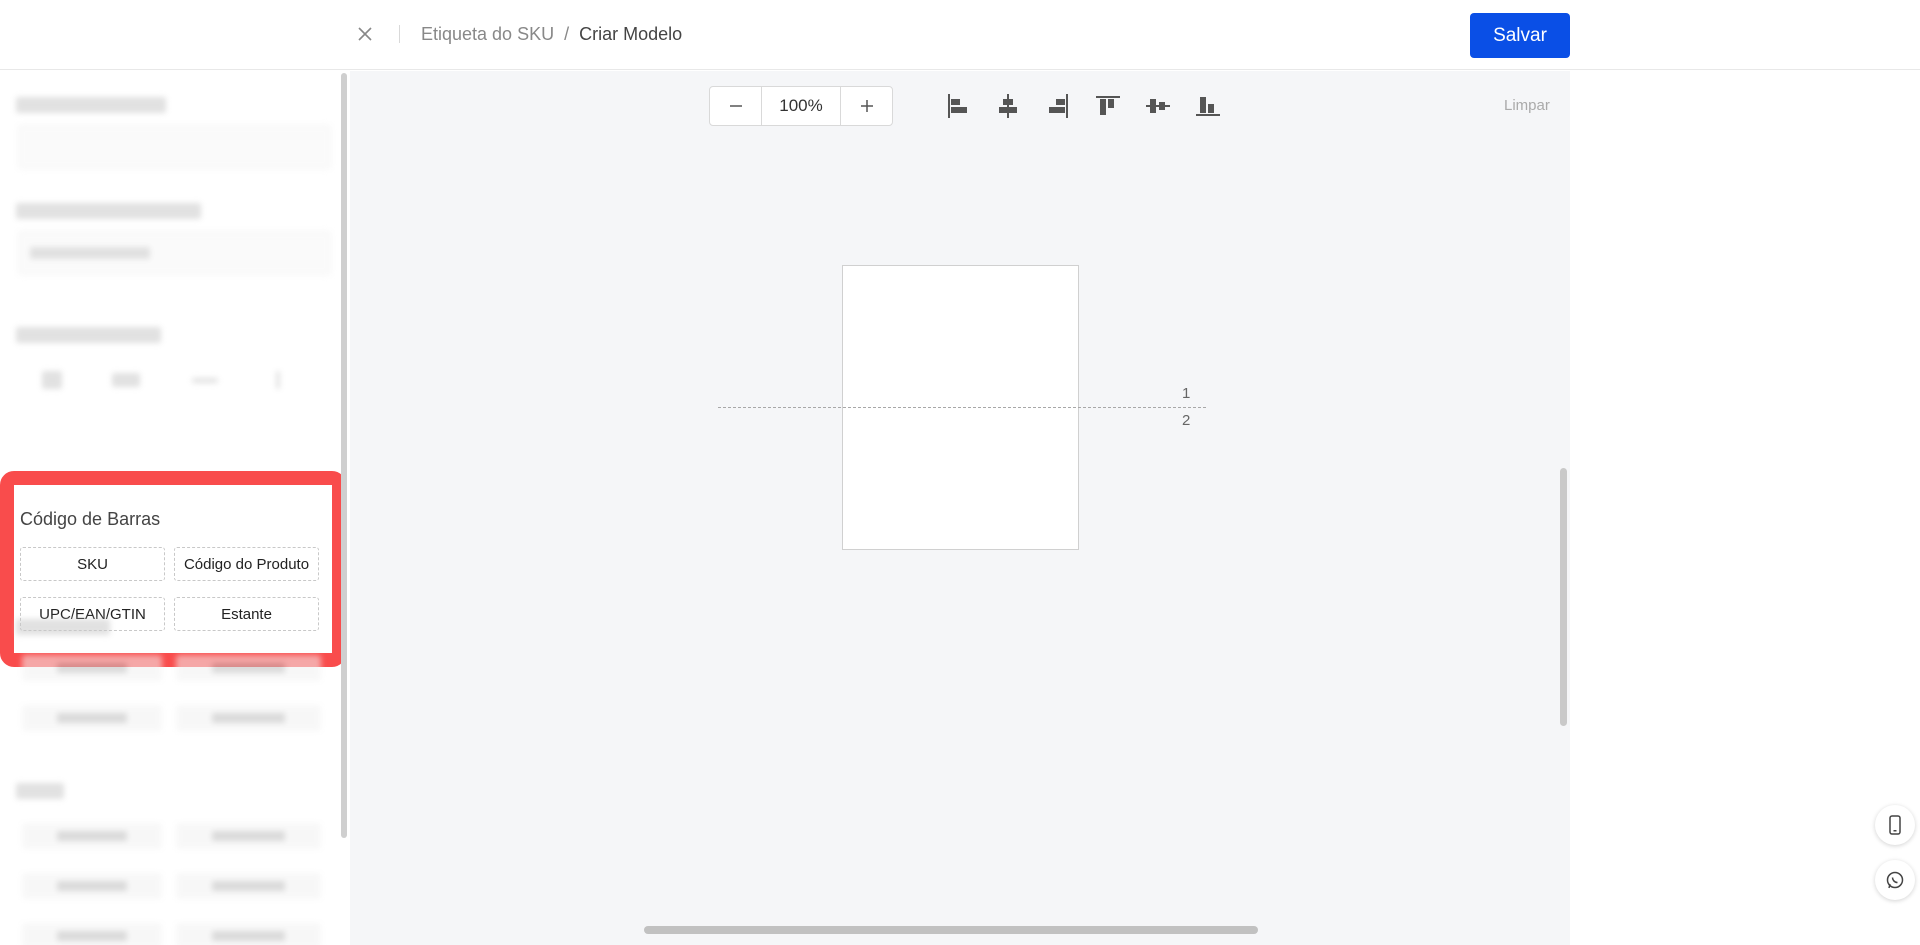 This screenshot has width=1920, height=945. What do you see at coordinates (399, 34) in the screenshot?
I see `header-divider` at bounding box center [399, 34].